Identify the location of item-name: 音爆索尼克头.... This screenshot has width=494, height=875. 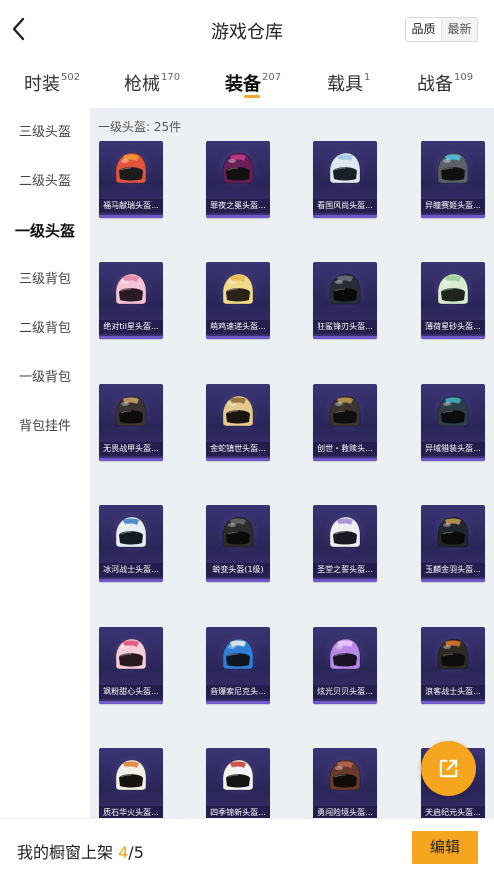
(238, 692).